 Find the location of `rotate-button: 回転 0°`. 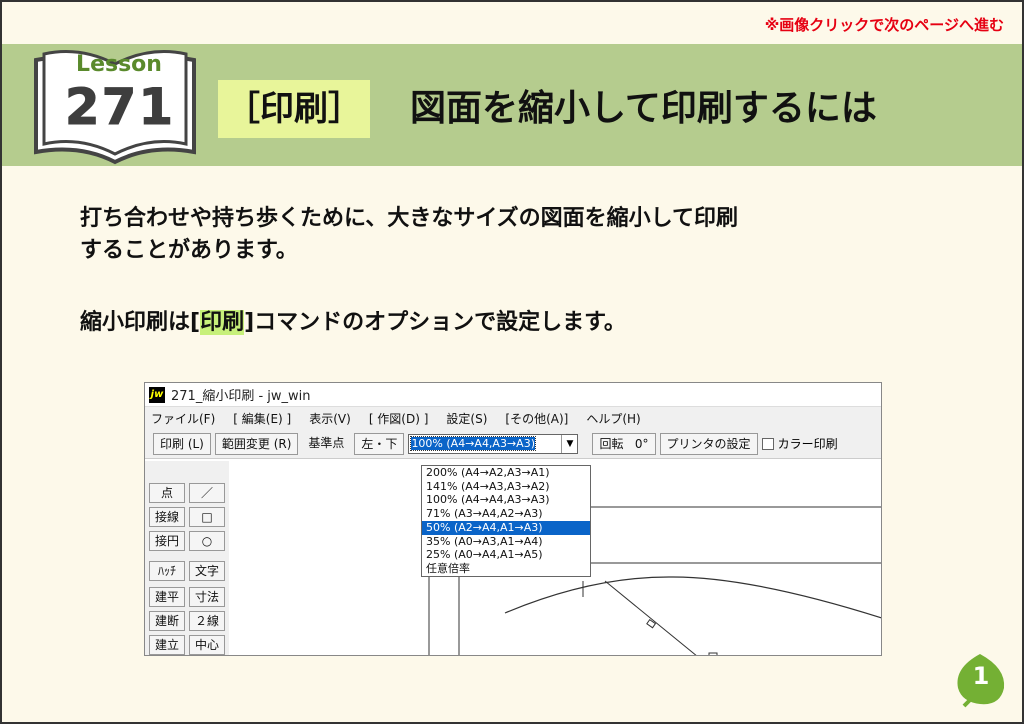

rotate-button: 回転 0° is located at coordinates (624, 443).